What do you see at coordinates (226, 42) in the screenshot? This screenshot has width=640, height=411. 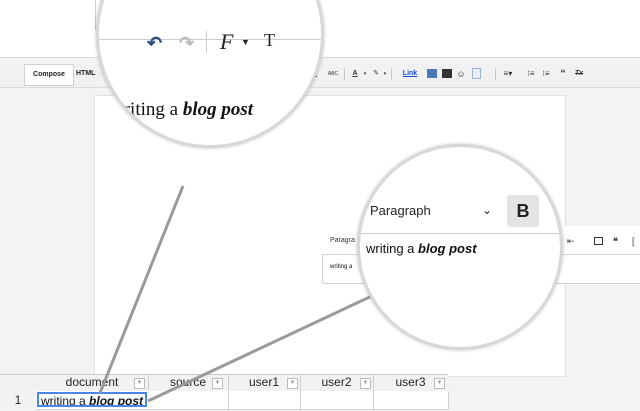 I see `font-icon: F` at bounding box center [226, 42].